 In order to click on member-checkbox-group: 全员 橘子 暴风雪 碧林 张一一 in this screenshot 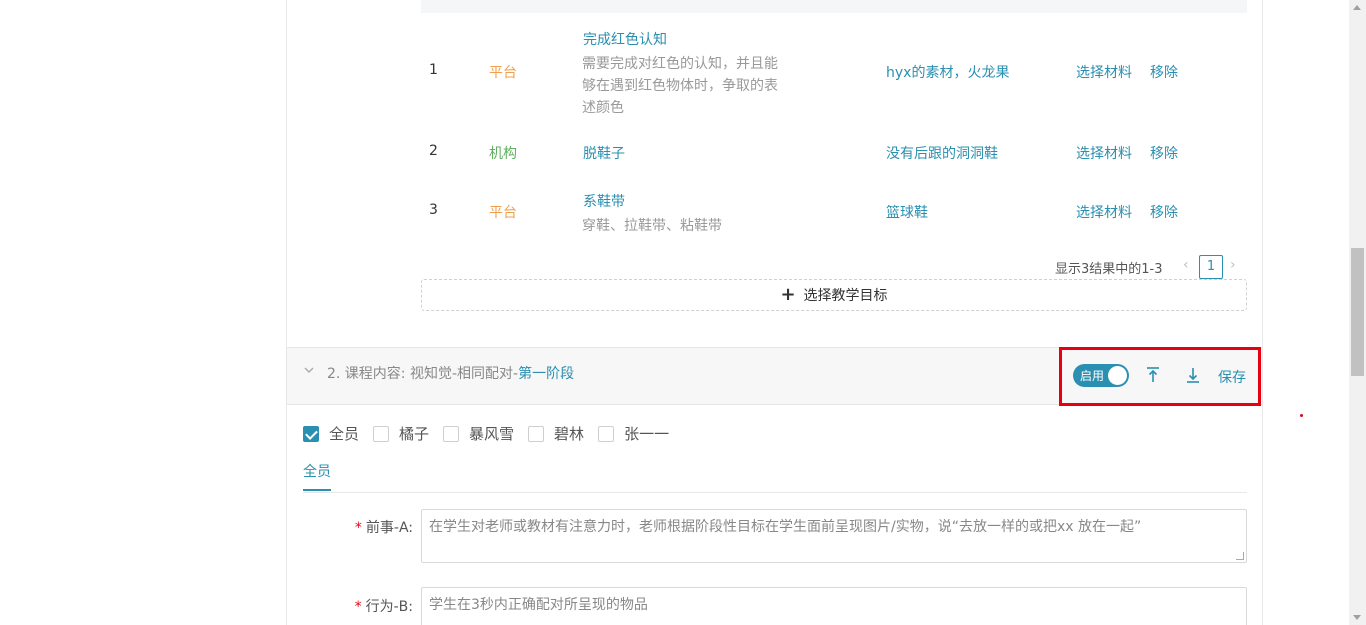, I will do `click(486, 433)`.